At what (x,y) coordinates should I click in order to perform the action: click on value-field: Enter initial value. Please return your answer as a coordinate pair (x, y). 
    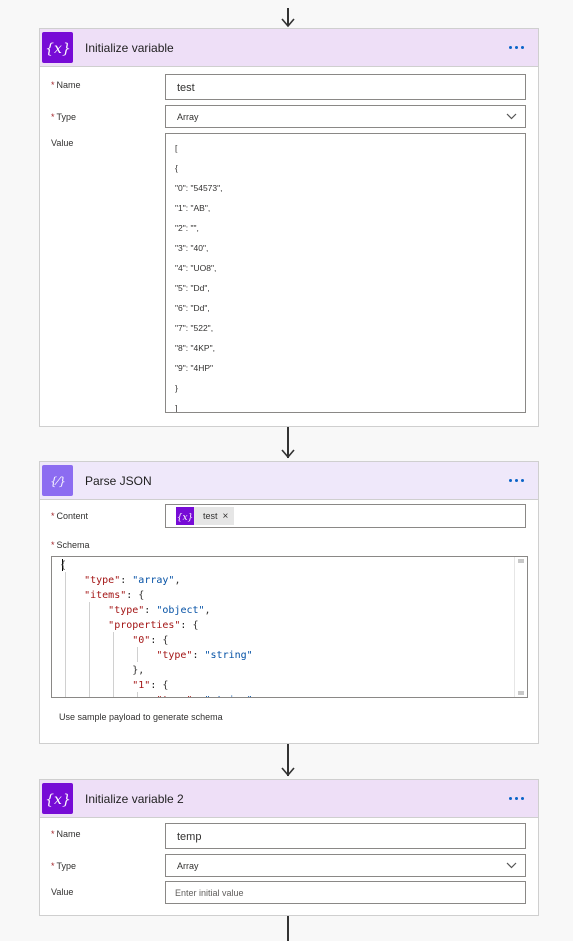
    Looking at the image, I should click on (345, 892).